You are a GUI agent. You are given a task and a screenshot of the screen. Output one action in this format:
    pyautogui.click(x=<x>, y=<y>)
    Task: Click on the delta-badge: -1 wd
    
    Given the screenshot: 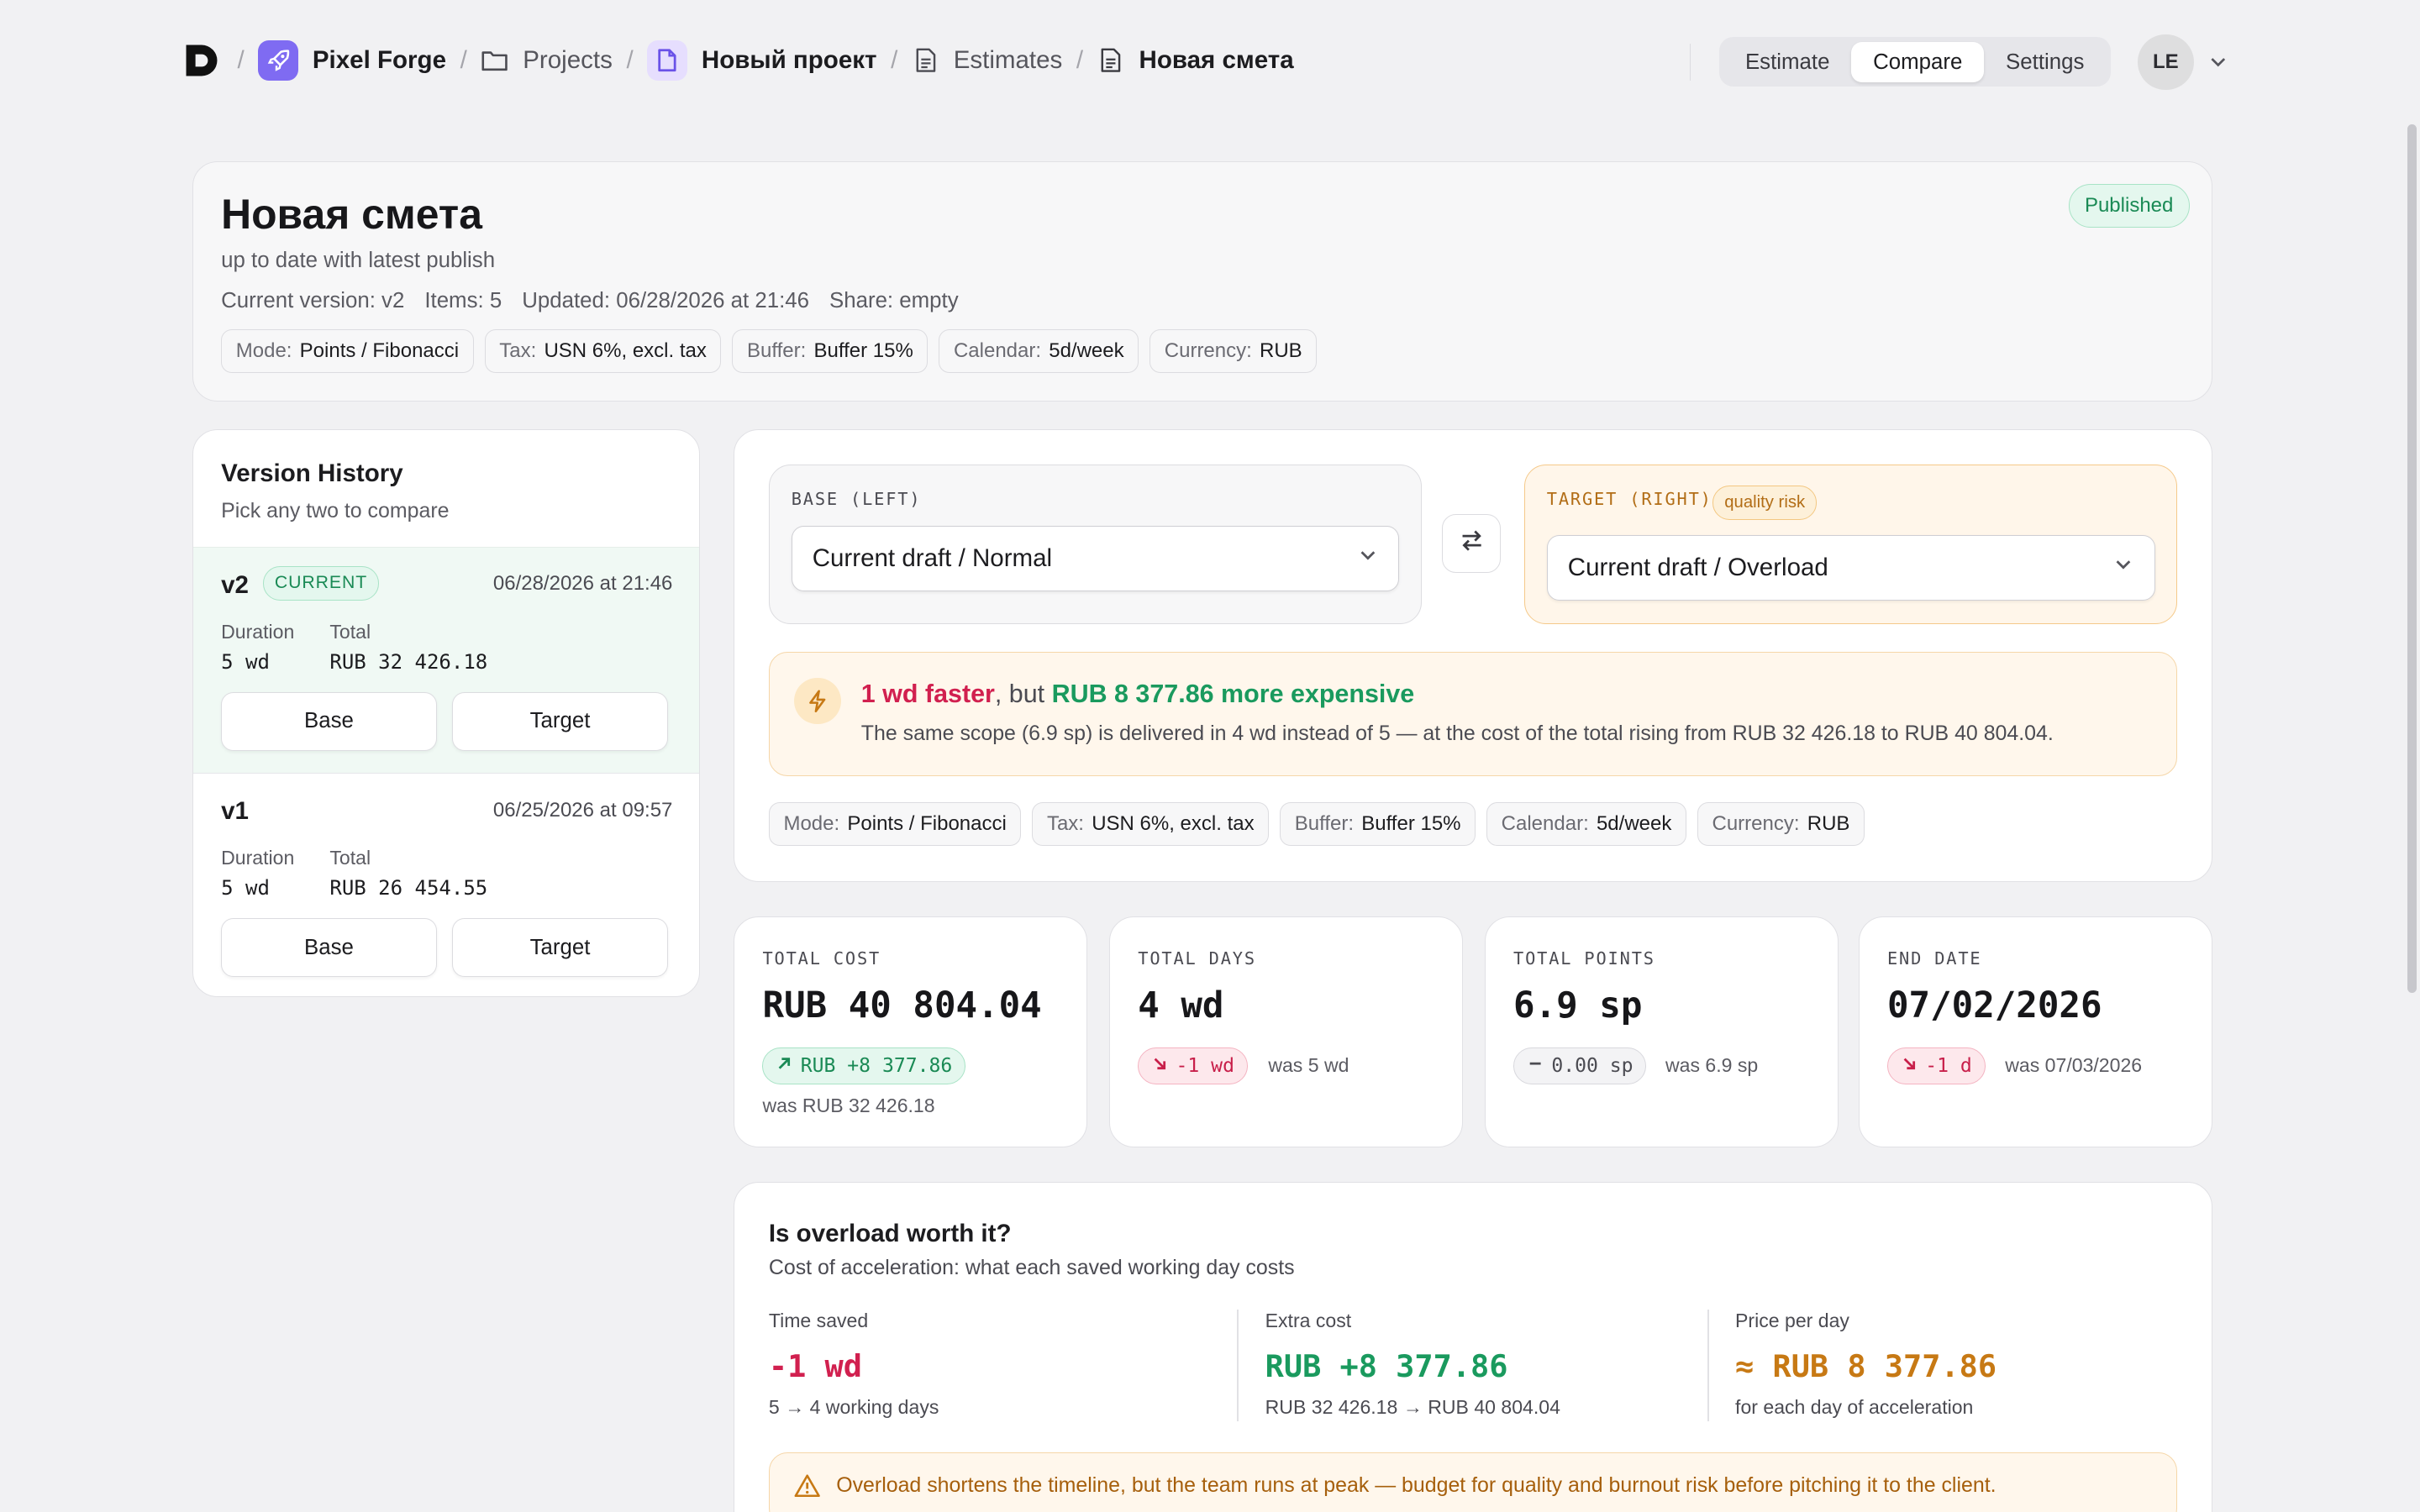 What is the action you would take?
    pyautogui.click(x=1193, y=1066)
    